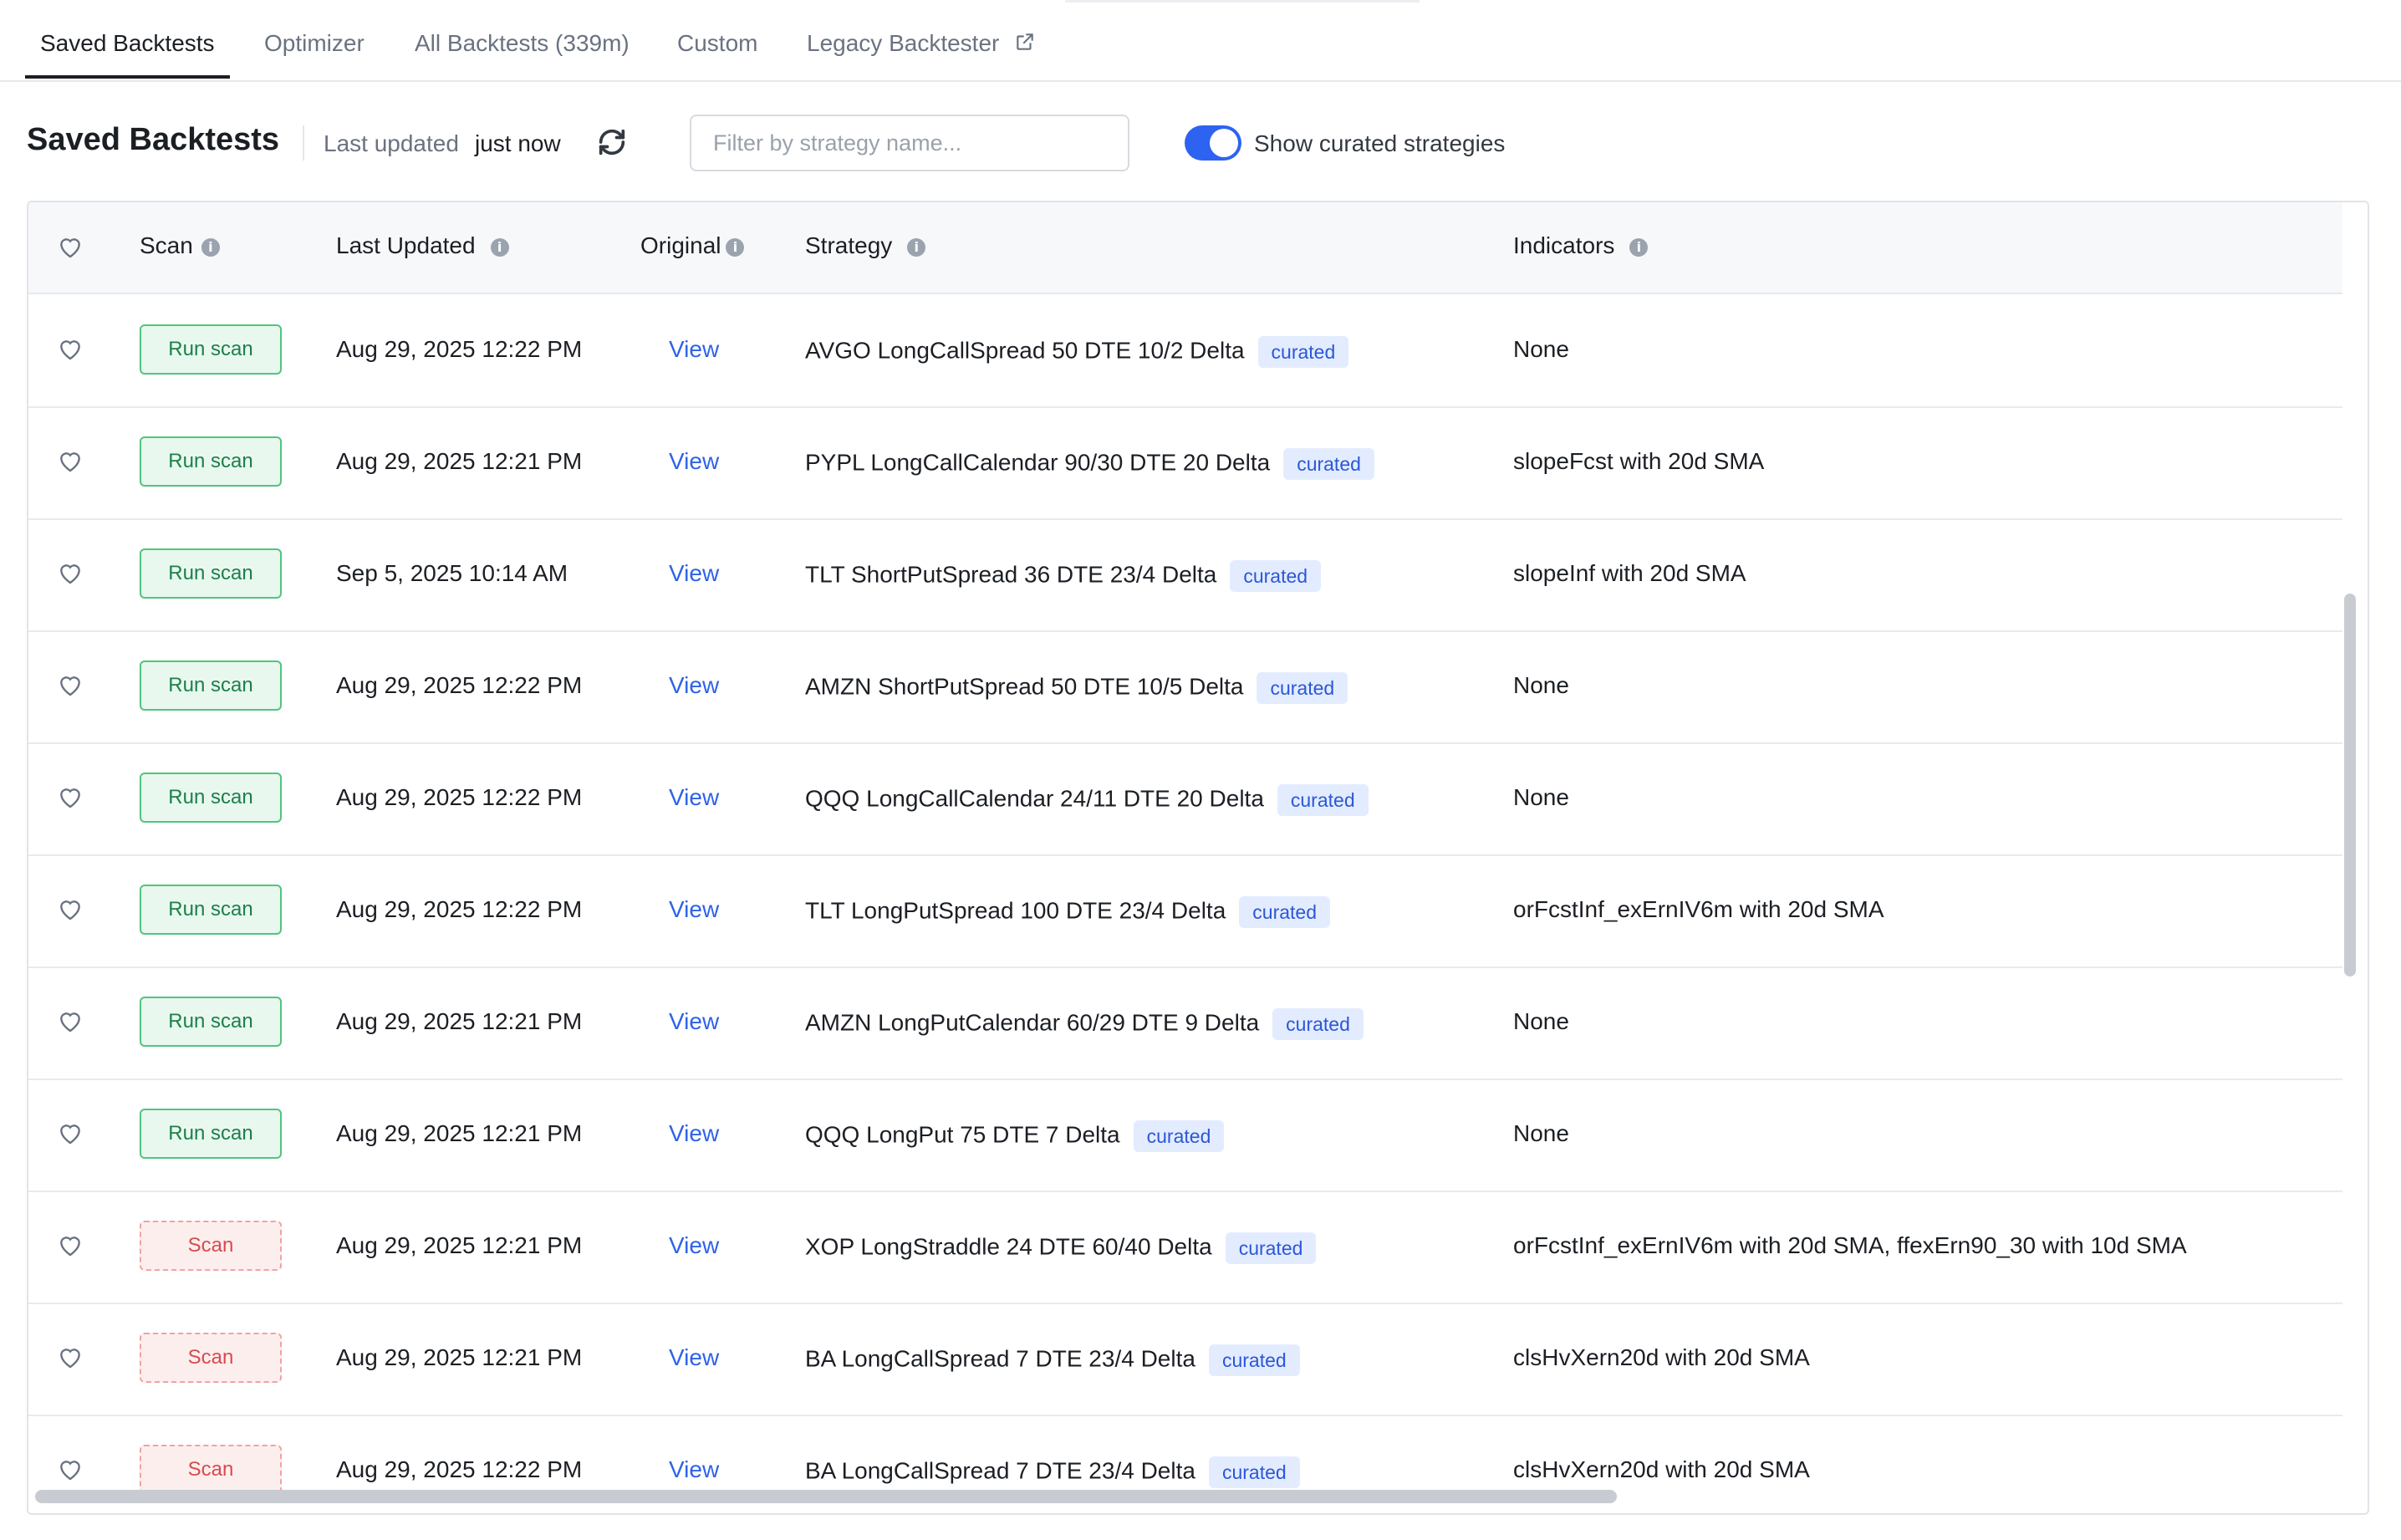 Image resolution: width=2401 pixels, height=1540 pixels. Describe the element at coordinates (849, 245) in the screenshot. I see `column-label: Strategy` at that location.